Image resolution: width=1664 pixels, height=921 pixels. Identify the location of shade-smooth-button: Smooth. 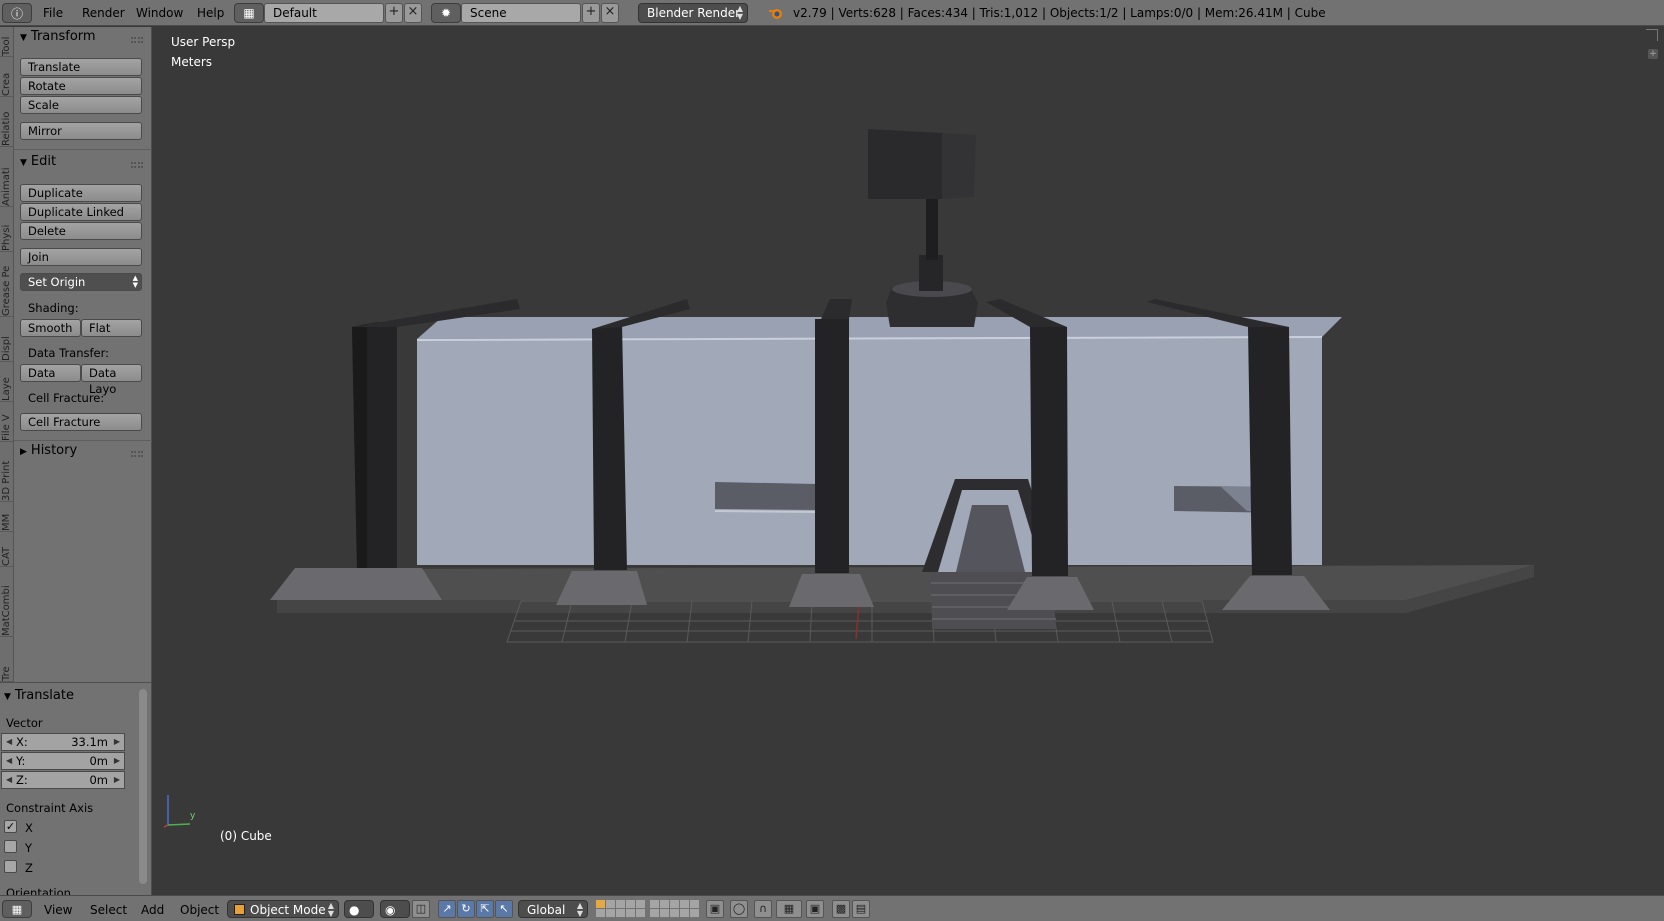
(50, 328).